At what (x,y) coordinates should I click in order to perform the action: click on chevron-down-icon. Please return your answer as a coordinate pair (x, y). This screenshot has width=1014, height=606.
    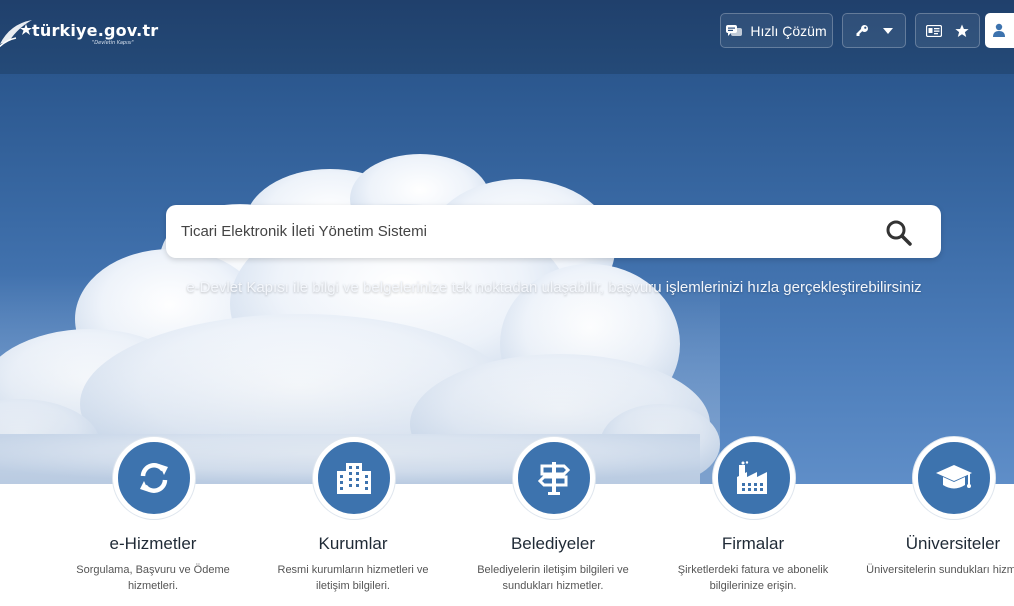
    Looking at the image, I should click on (888, 30).